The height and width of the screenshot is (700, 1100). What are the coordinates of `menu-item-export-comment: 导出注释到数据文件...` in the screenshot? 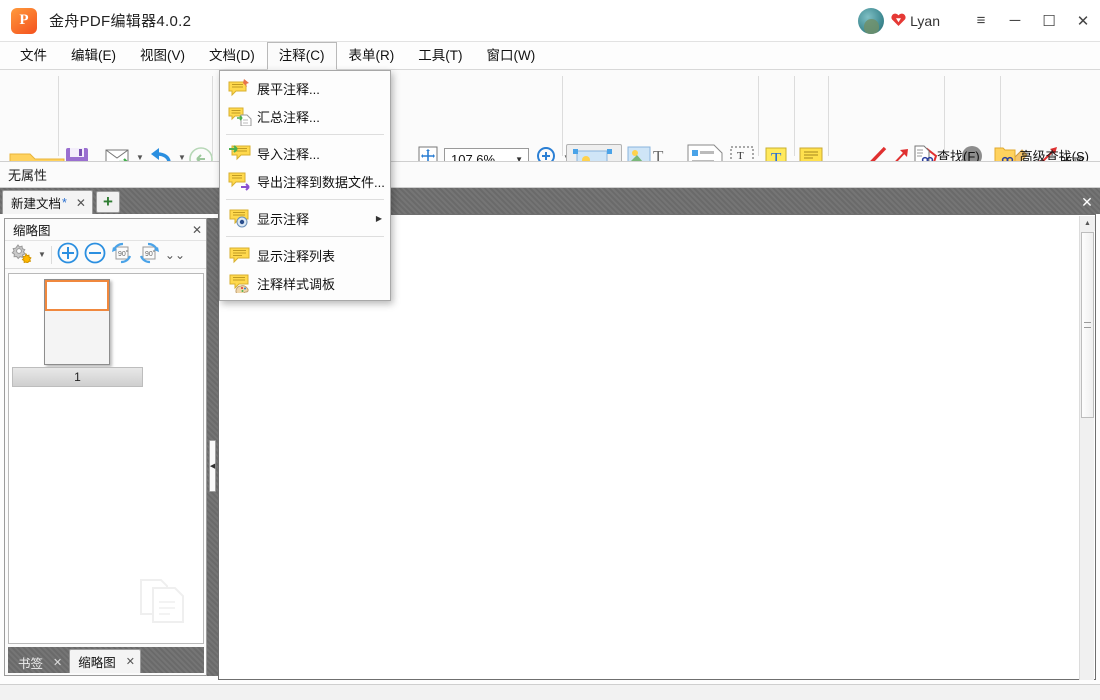 It's located at (305, 181).